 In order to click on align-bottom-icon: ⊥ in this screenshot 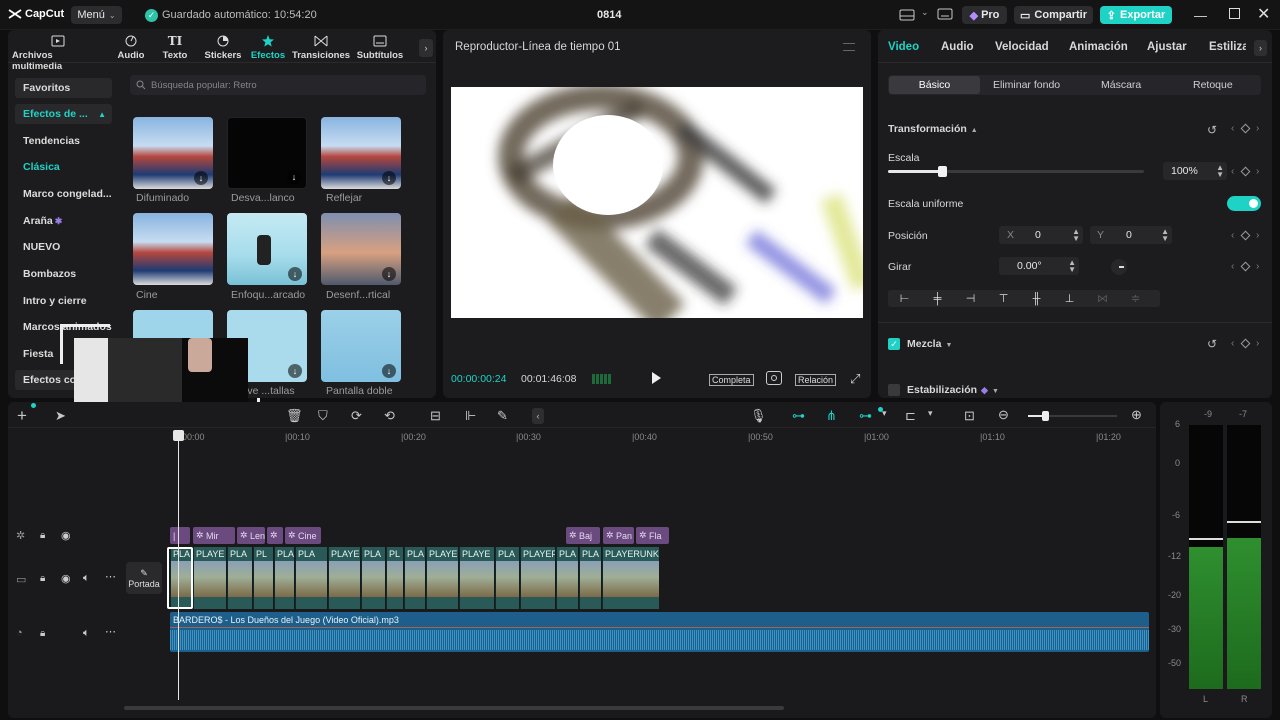, I will do `click(1069, 298)`.